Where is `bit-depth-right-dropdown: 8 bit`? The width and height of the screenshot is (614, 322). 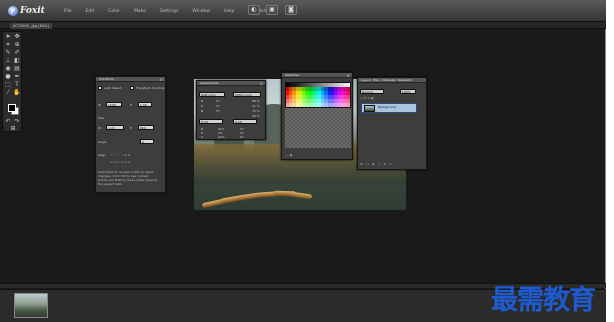
bit-depth-right-dropdown: 8 bit is located at coordinates (245, 121).